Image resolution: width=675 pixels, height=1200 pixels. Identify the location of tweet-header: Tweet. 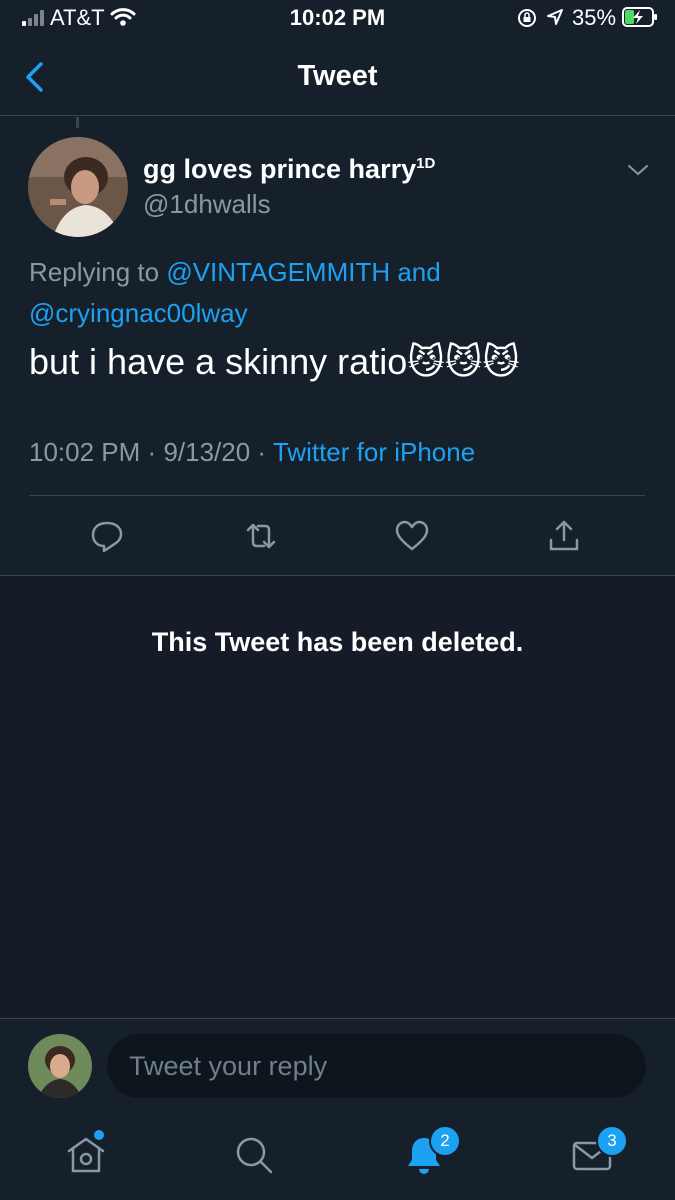
(337, 78).